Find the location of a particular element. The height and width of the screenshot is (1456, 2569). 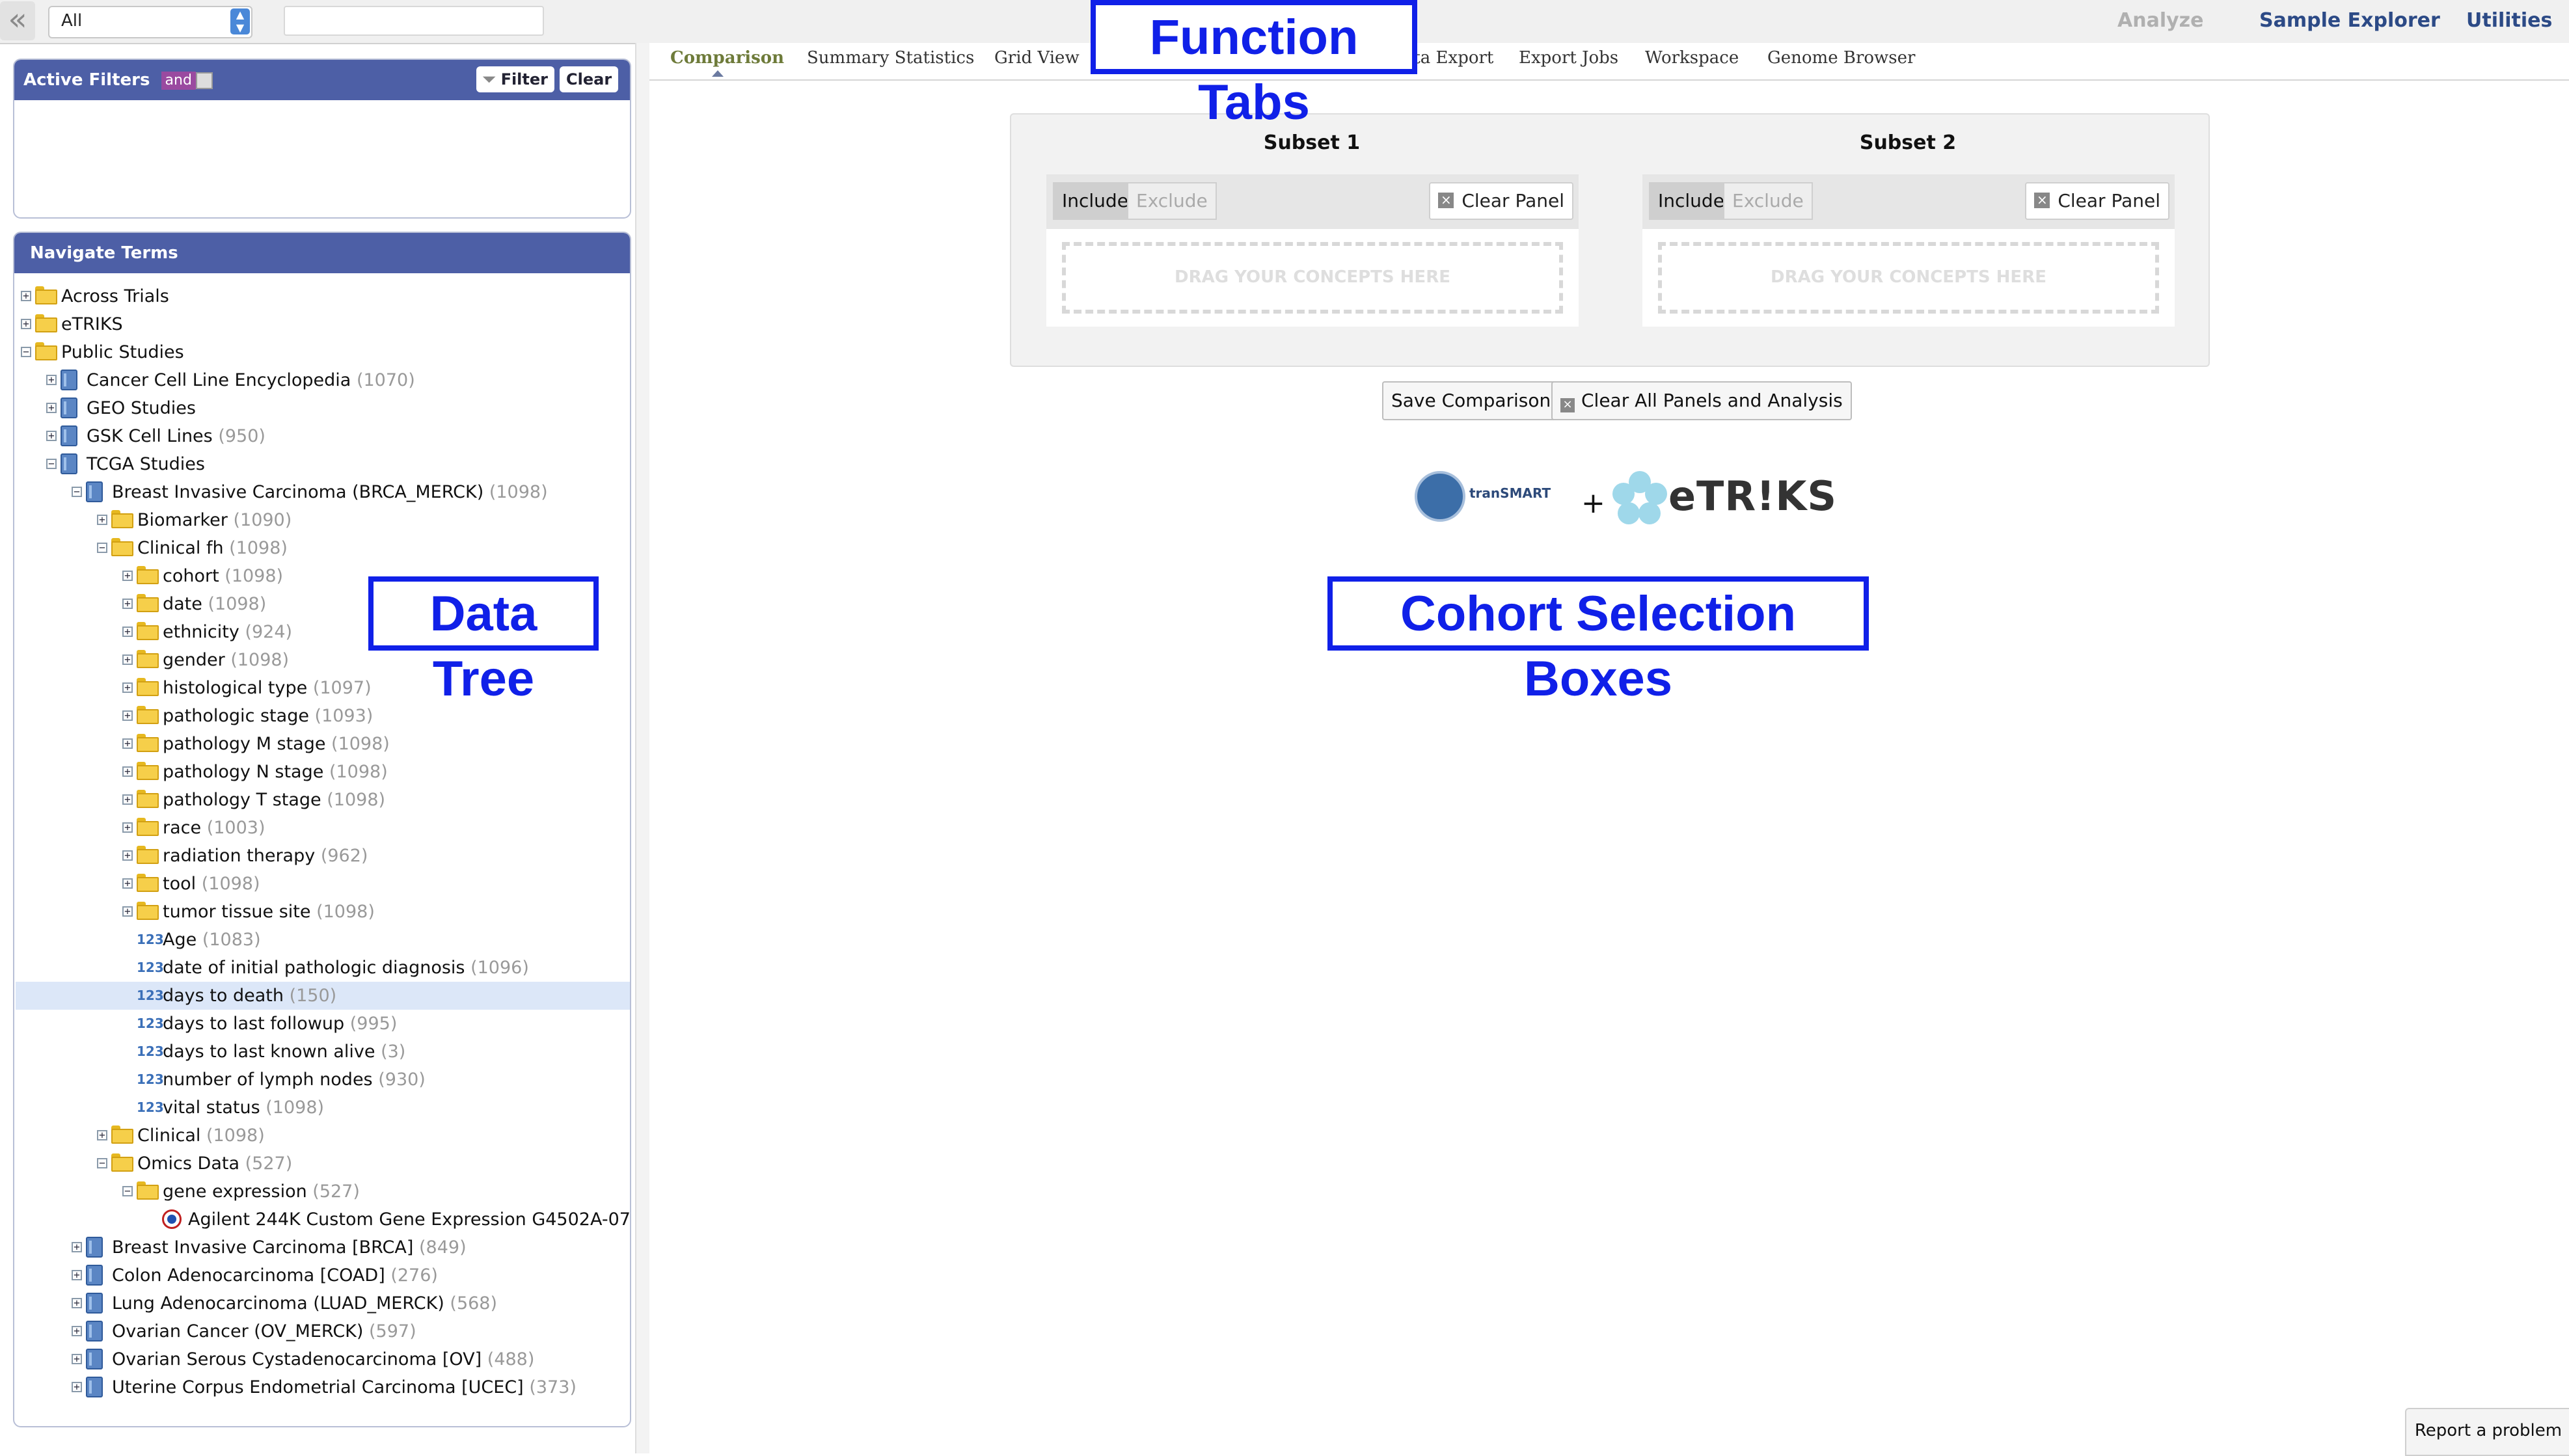

study-select: All ▲ ▼ is located at coordinates (150, 22).